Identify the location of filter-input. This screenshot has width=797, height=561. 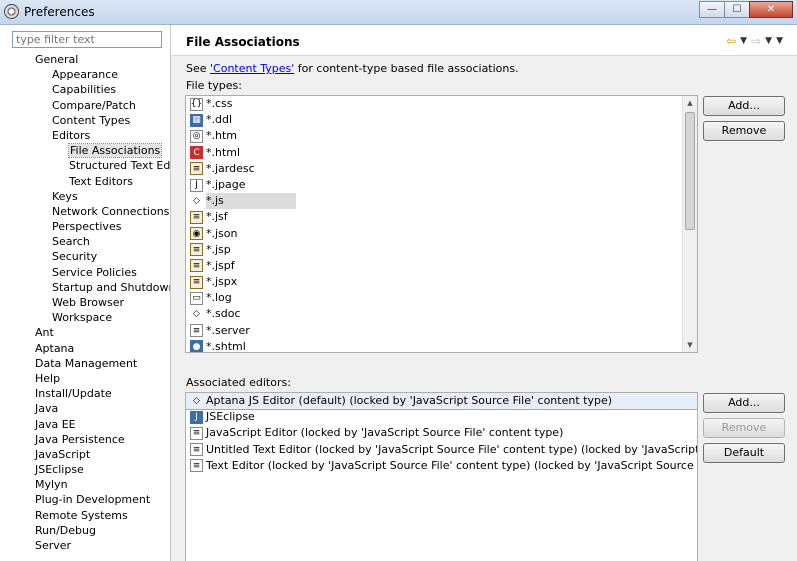
(87, 39).